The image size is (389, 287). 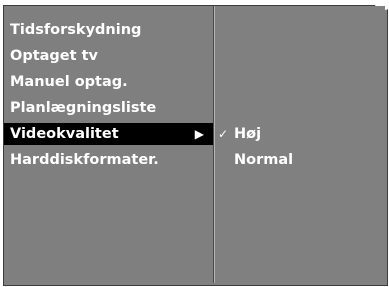 I want to click on menu-item-label: Harddiskformater., so click(x=84, y=160).